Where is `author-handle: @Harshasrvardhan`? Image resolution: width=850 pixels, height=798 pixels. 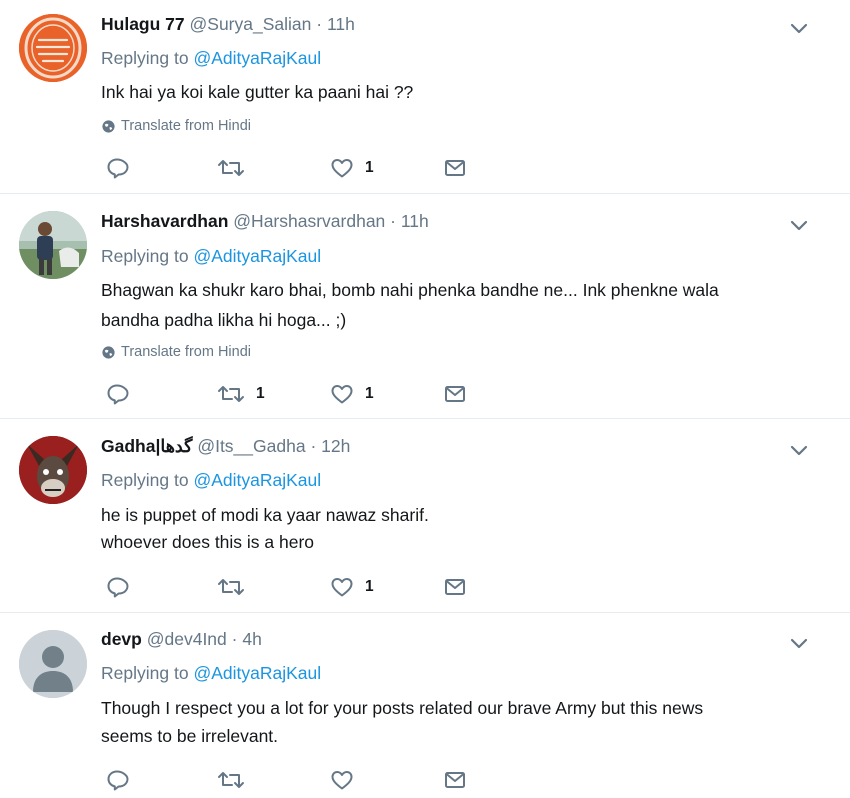
author-handle: @Harshasrvardhan is located at coordinates (309, 221).